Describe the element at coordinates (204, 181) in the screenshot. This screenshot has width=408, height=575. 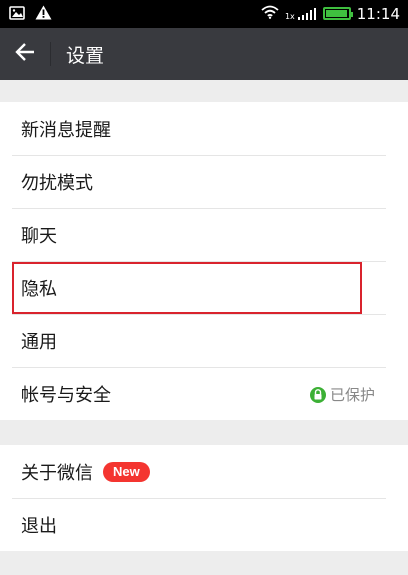
I see `settings-item-do-not-disturb: 勿扰模式` at that location.